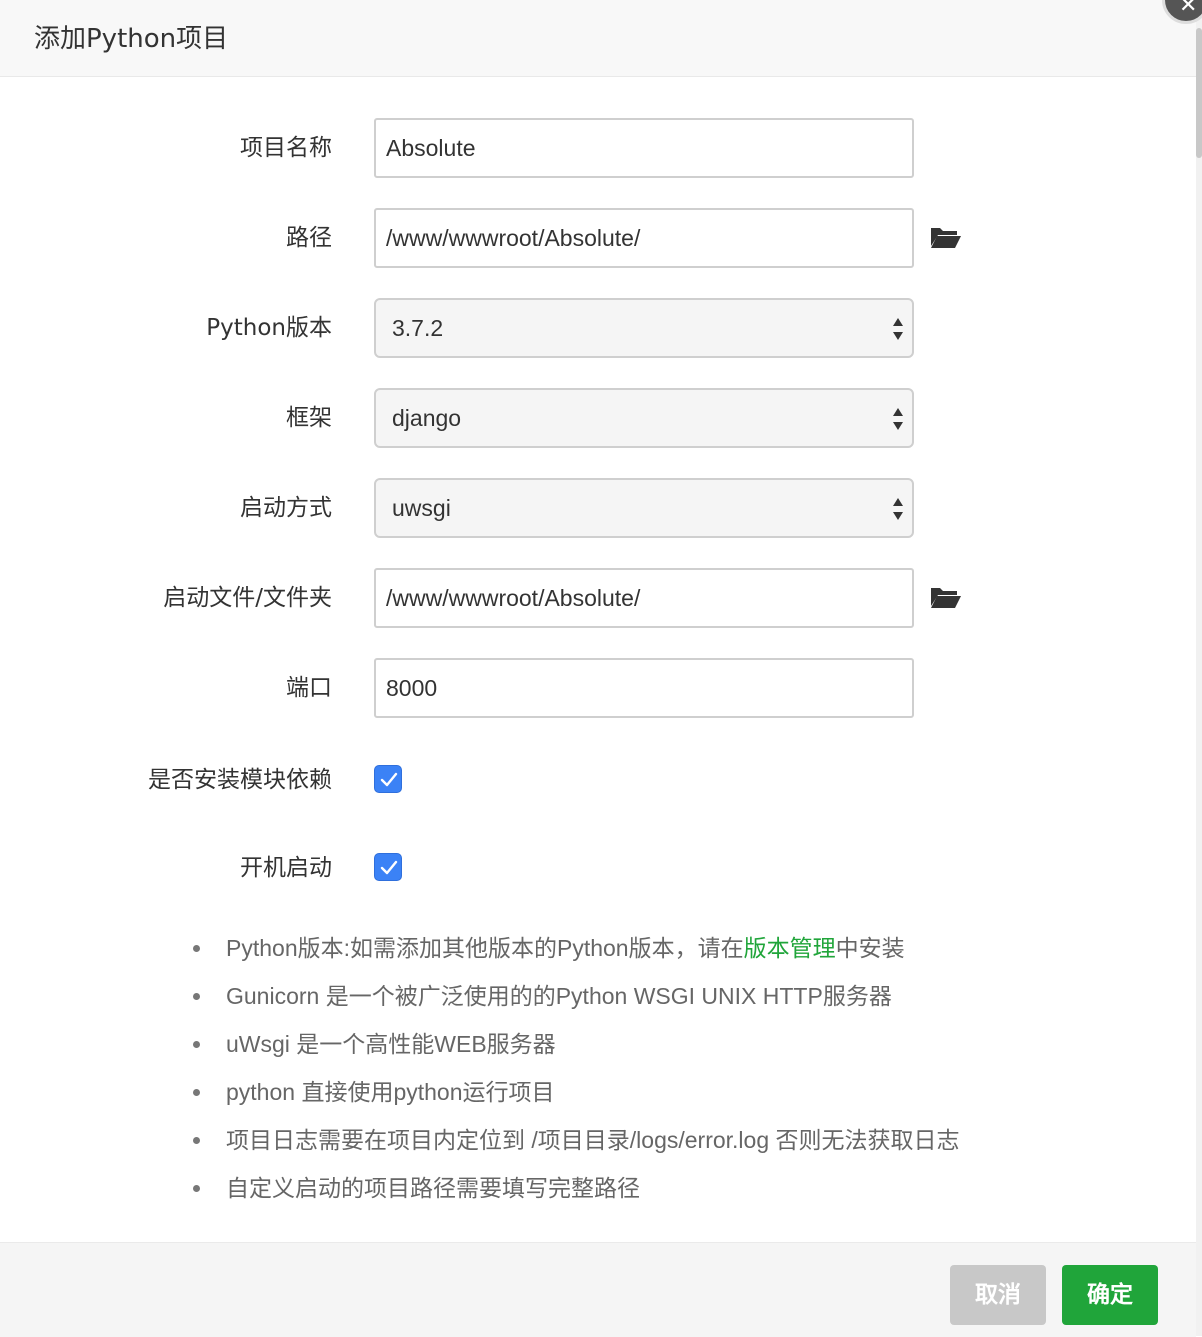  I want to click on start-method-select: uwsgi, so click(644, 508).